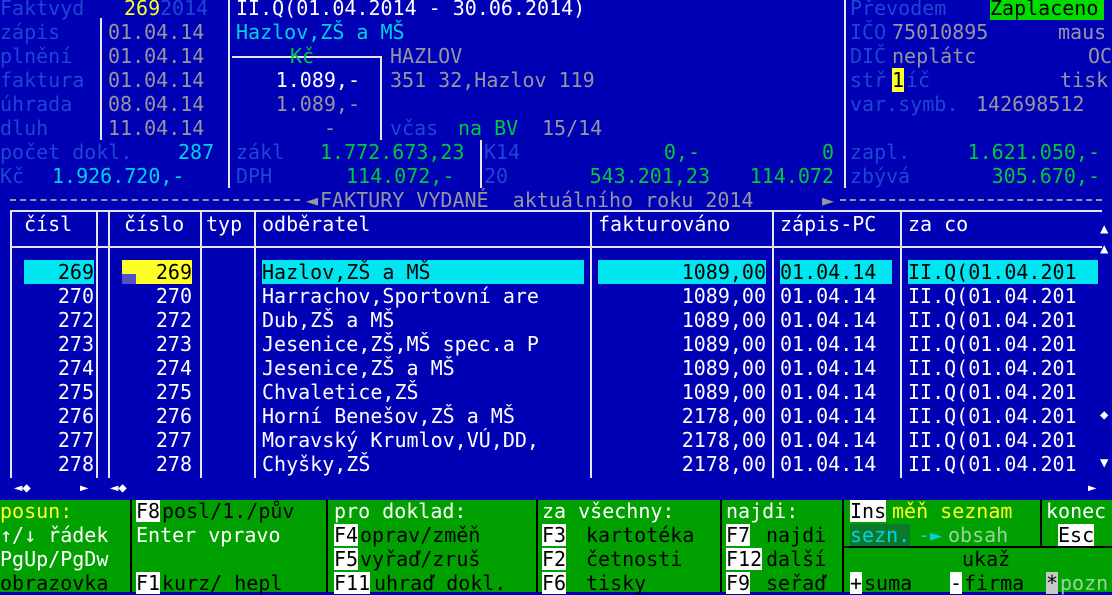  What do you see at coordinates (880, 176) in the screenshot?
I see `zbyva-label: zbývá` at bounding box center [880, 176].